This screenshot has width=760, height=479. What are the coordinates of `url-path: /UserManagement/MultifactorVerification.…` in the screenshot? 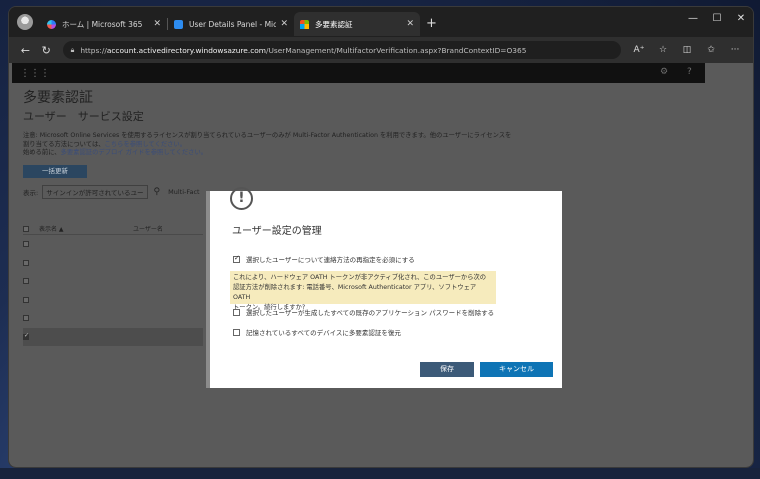 It's located at (396, 50).